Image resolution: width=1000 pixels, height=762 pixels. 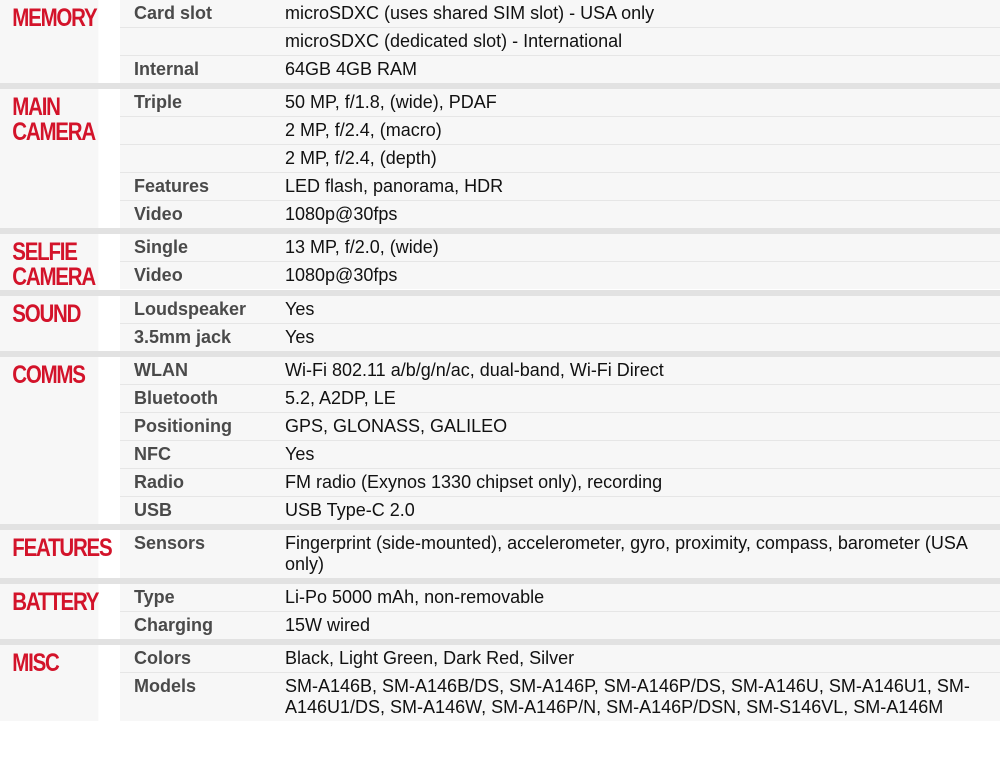 I want to click on spec-value: LED flash, panorama, HDR, so click(x=642, y=186).